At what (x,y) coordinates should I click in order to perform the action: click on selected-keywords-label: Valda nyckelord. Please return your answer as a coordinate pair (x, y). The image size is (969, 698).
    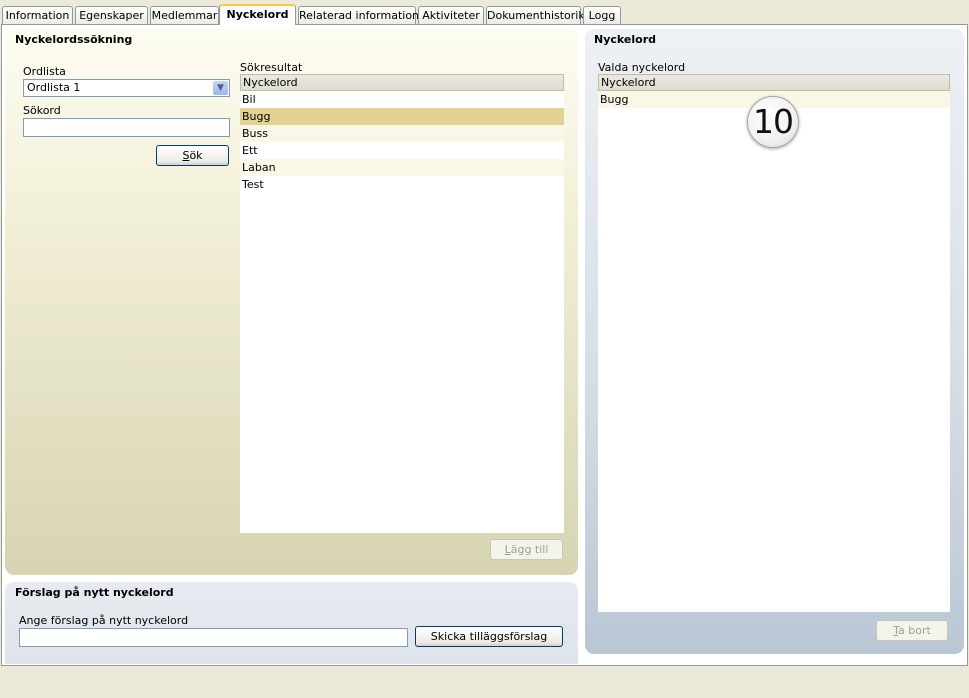
    Looking at the image, I should click on (642, 67).